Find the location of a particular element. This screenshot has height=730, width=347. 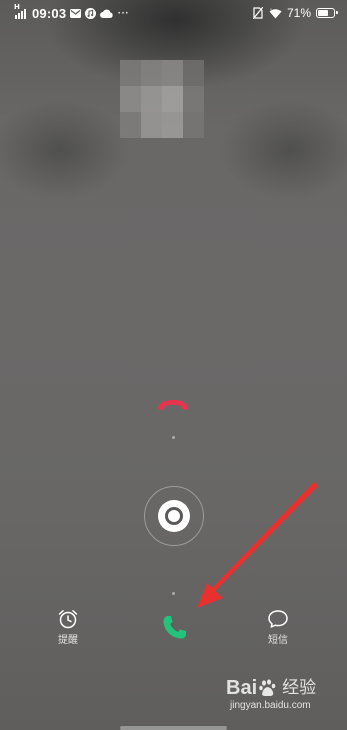

alarm-clock-icon is located at coordinates (68, 619).